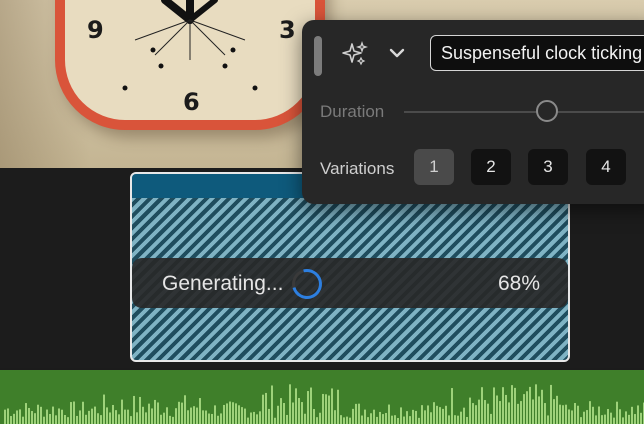 The height and width of the screenshot is (424, 644). What do you see at coordinates (318, 56) in the screenshot?
I see `drag-handle` at bounding box center [318, 56].